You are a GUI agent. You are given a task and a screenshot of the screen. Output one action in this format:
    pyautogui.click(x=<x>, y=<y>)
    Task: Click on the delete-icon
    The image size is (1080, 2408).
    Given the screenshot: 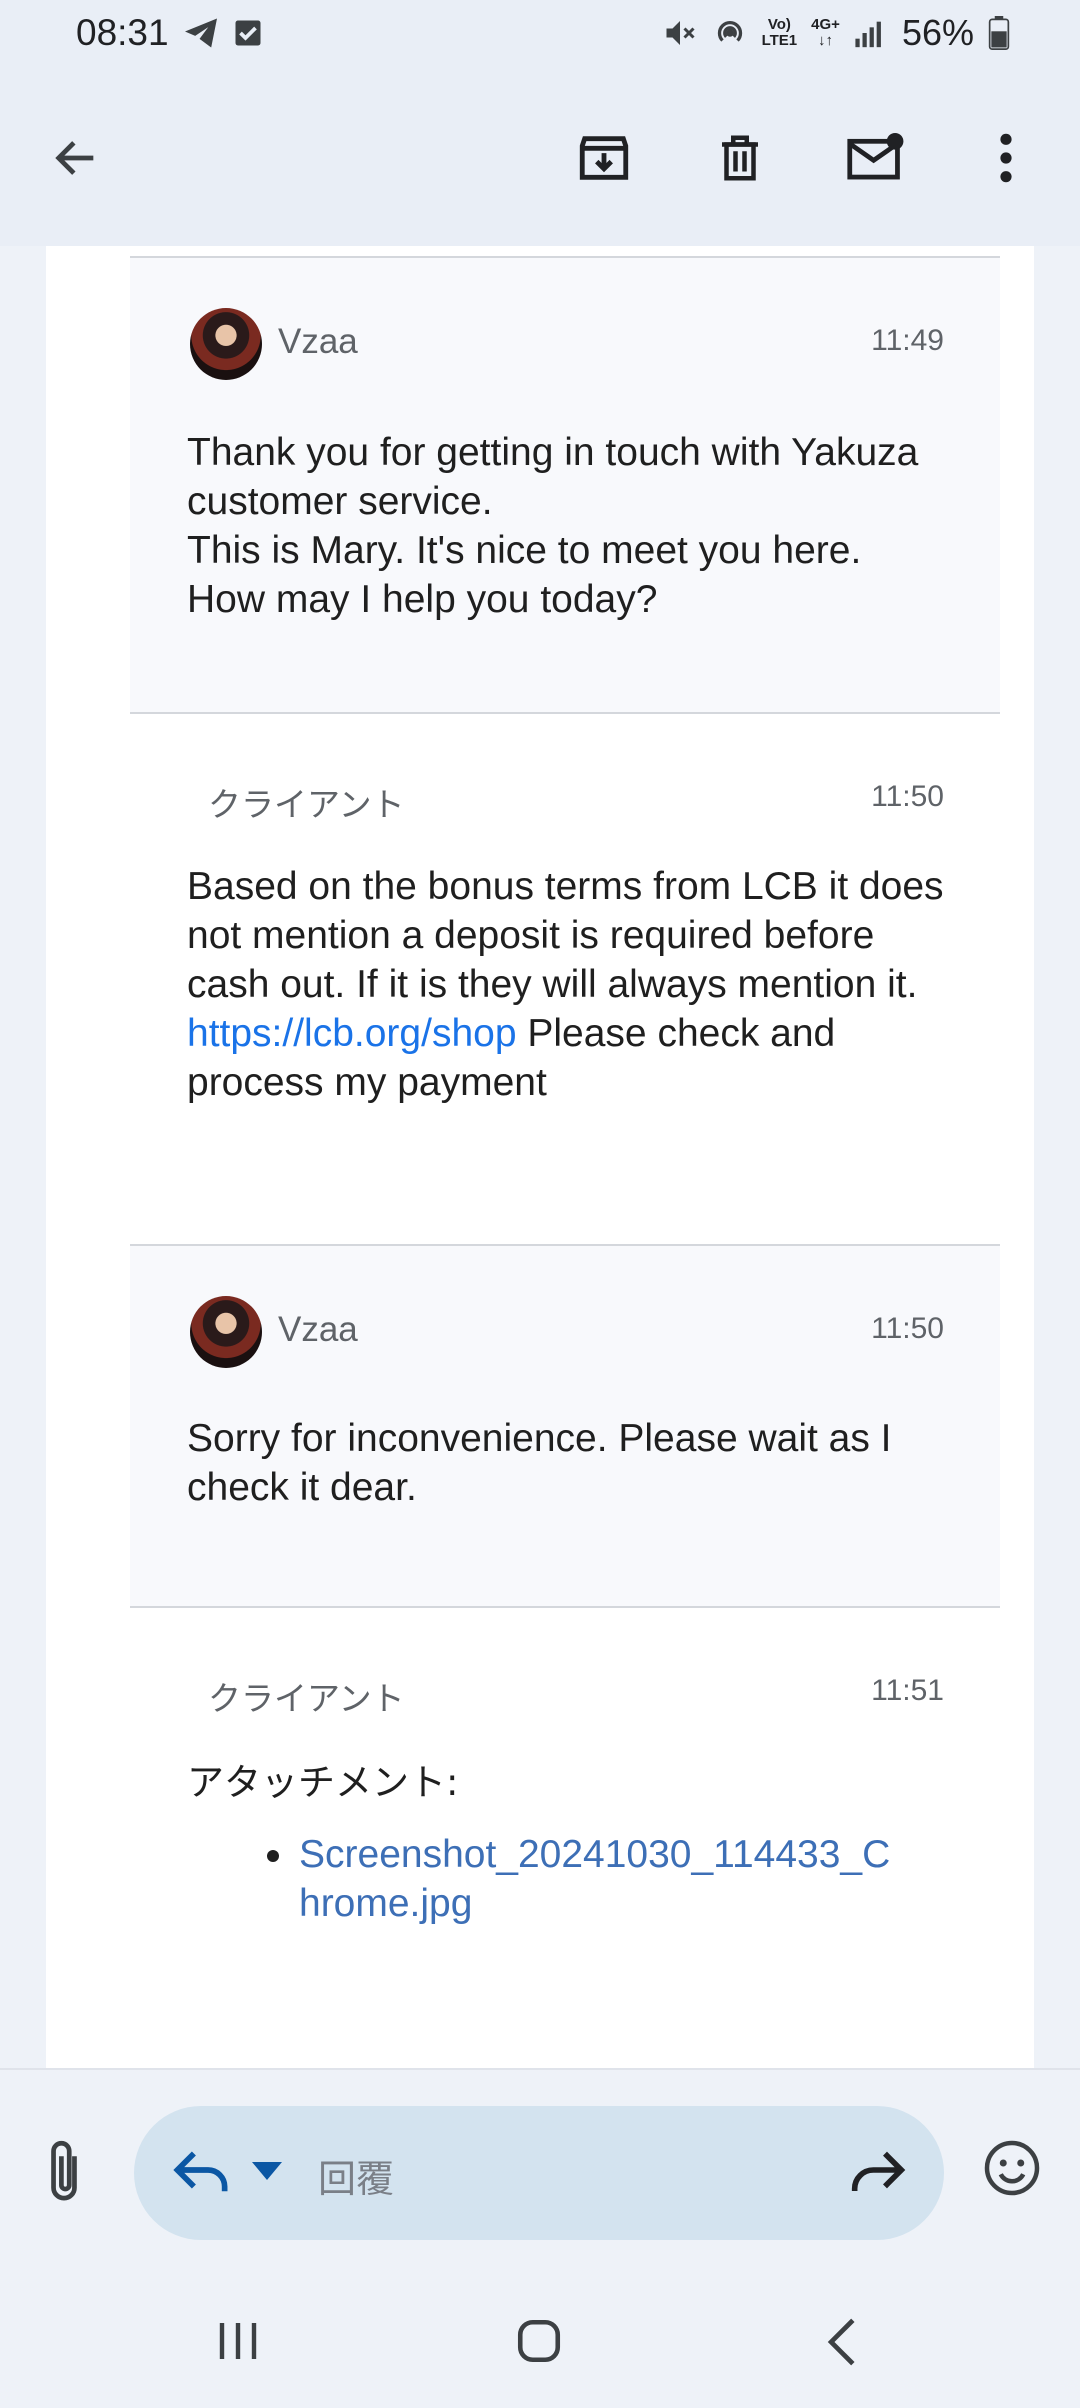 What is the action you would take?
    pyautogui.click(x=740, y=158)
    